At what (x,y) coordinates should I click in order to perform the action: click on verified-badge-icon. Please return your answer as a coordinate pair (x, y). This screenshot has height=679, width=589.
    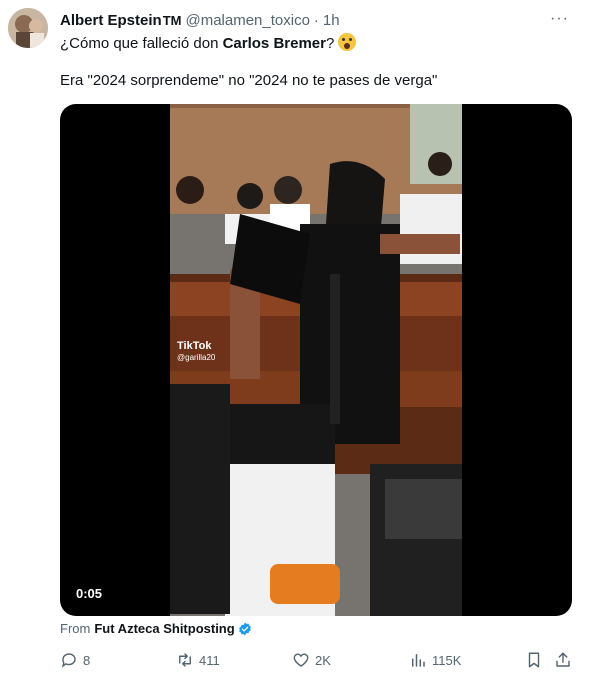
    Looking at the image, I should click on (244, 628).